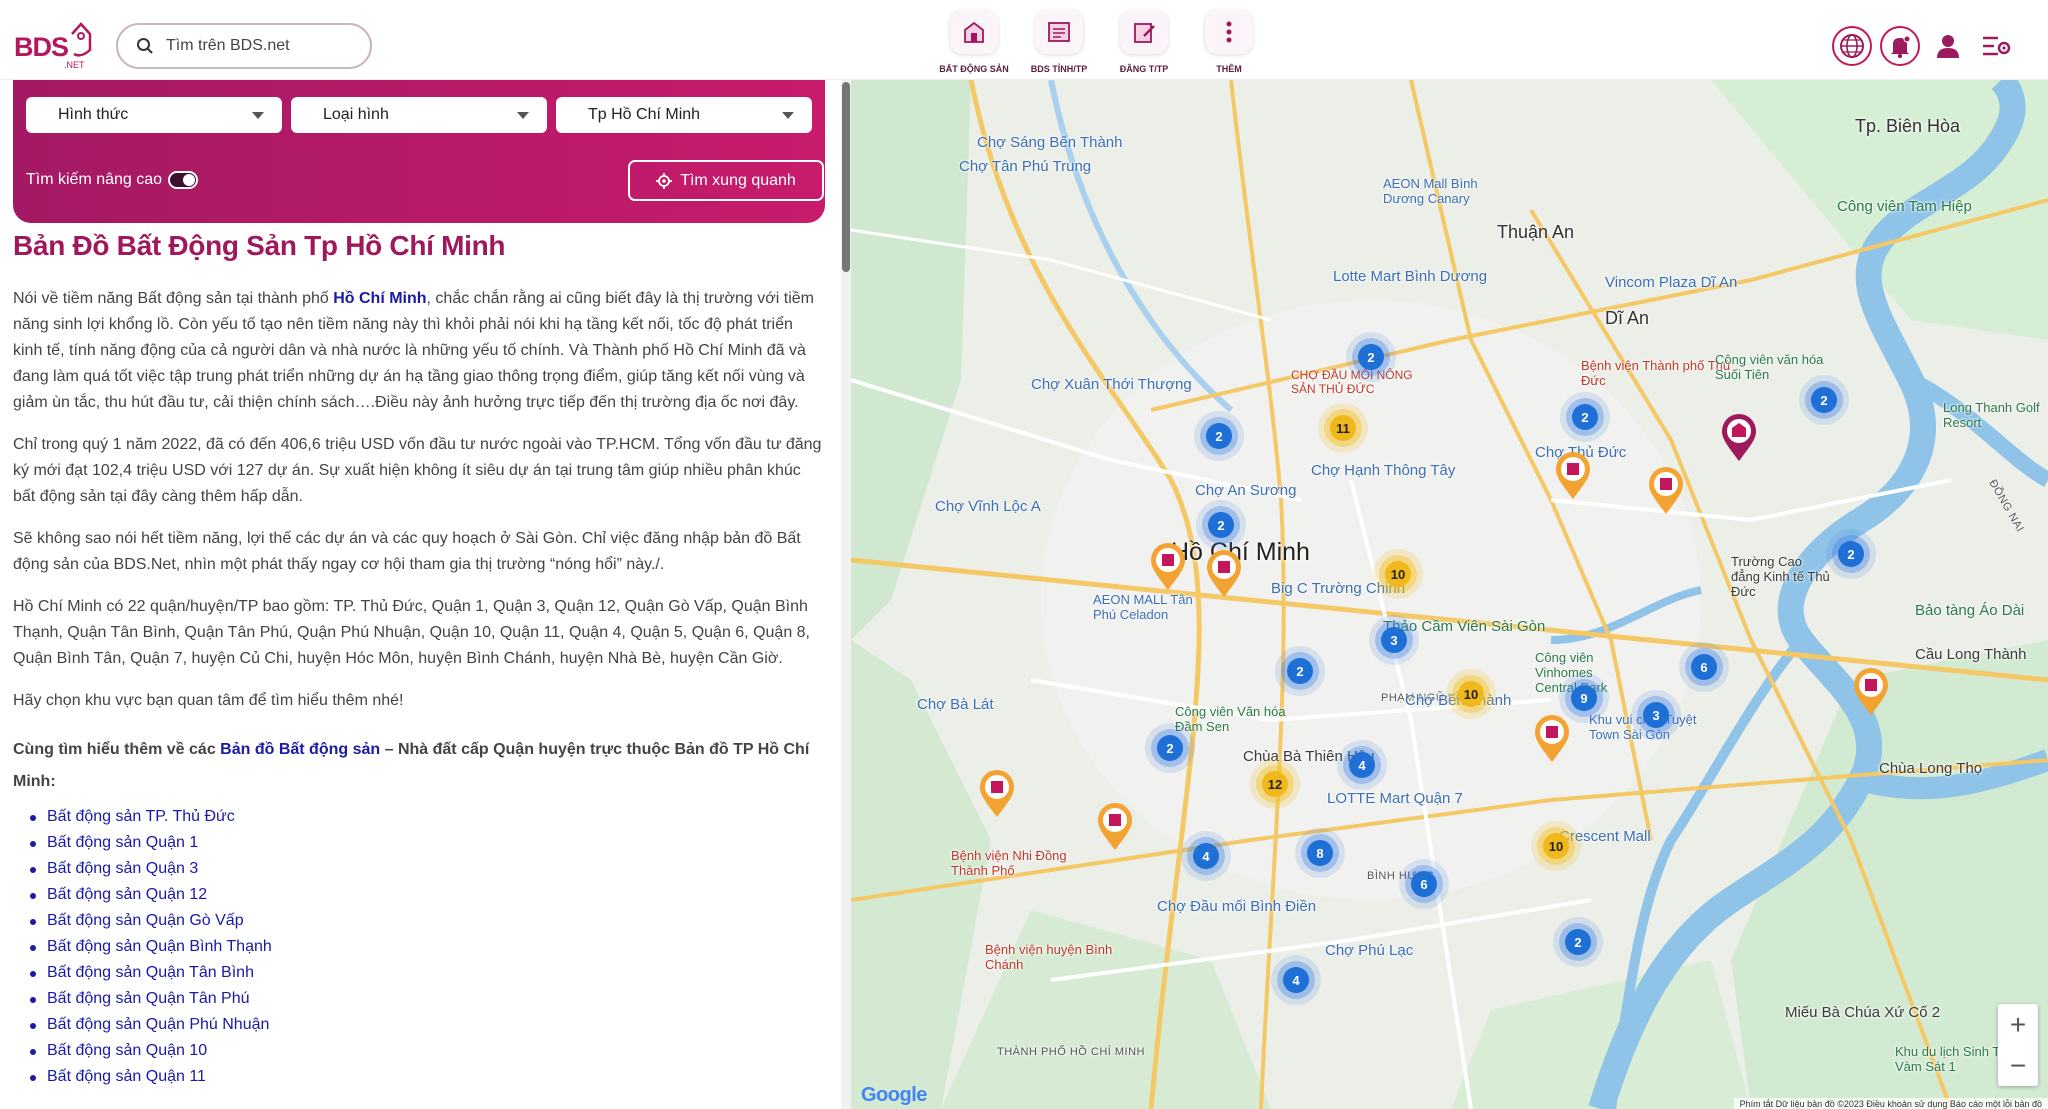 The width and height of the screenshot is (2048, 1109). Describe the element at coordinates (1671, 282) in the screenshot. I see `poi-label: Vincom Plaza Dĩ An` at that location.